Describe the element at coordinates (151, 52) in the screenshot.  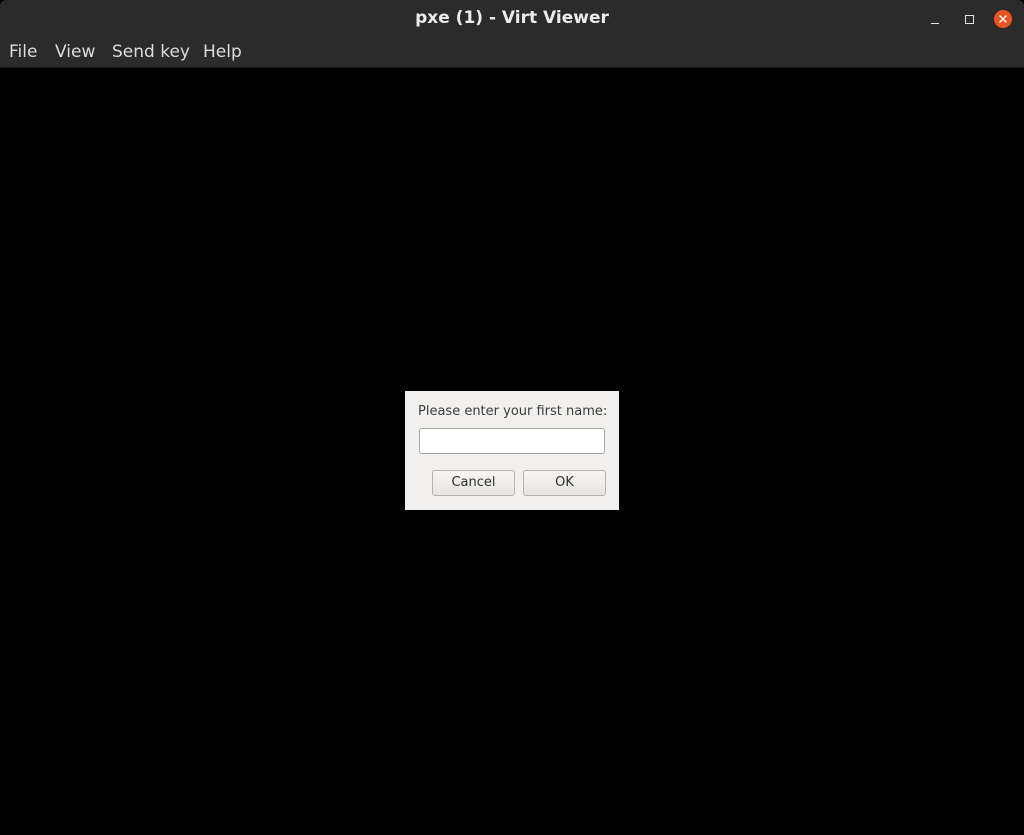
I see `menu-send-key: Send key` at that location.